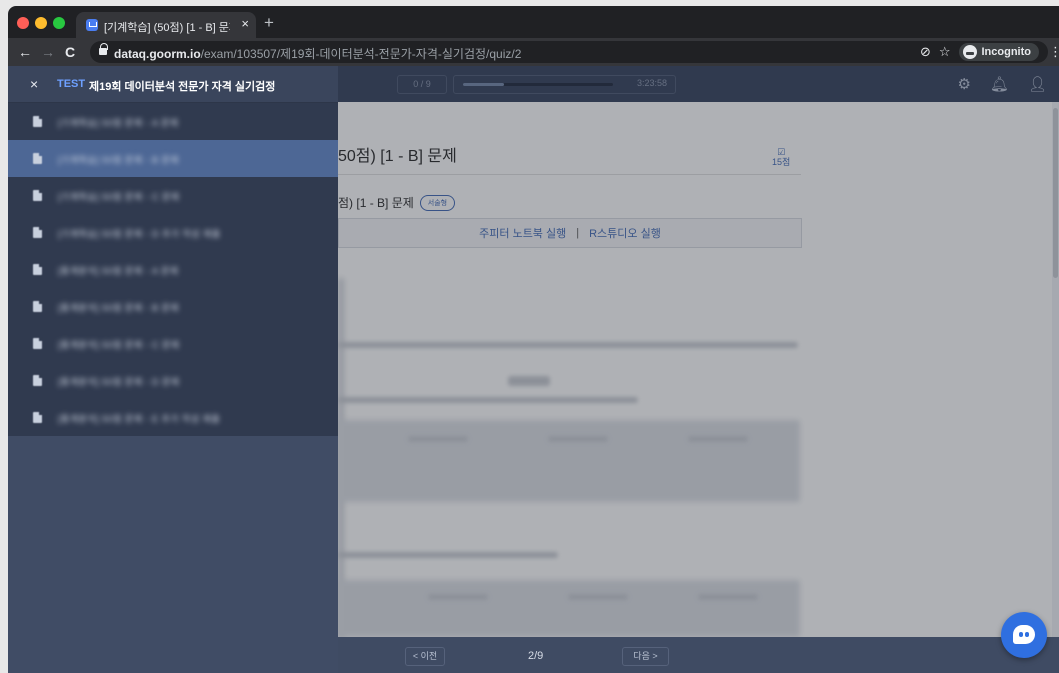  Describe the element at coordinates (48, 52) in the screenshot. I see `forward-icon: →` at that location.